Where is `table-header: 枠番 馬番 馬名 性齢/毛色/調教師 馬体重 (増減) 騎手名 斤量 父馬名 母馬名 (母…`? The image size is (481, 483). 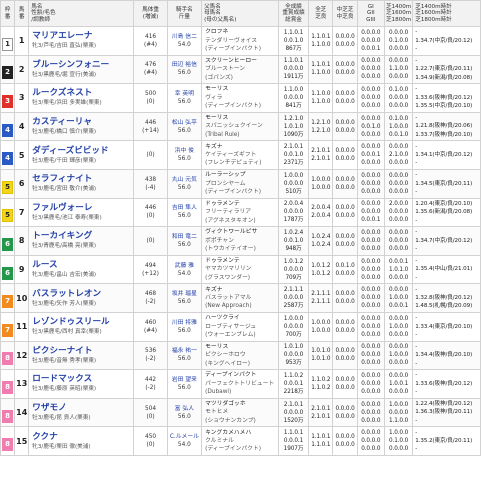 table-header: 枠番 馬番 馬名 性齢/毛色/調教師 馬体重 (増減) 騎手名 斤量 父馬名 母馬名 (母… is located at coordinates (240, 13).